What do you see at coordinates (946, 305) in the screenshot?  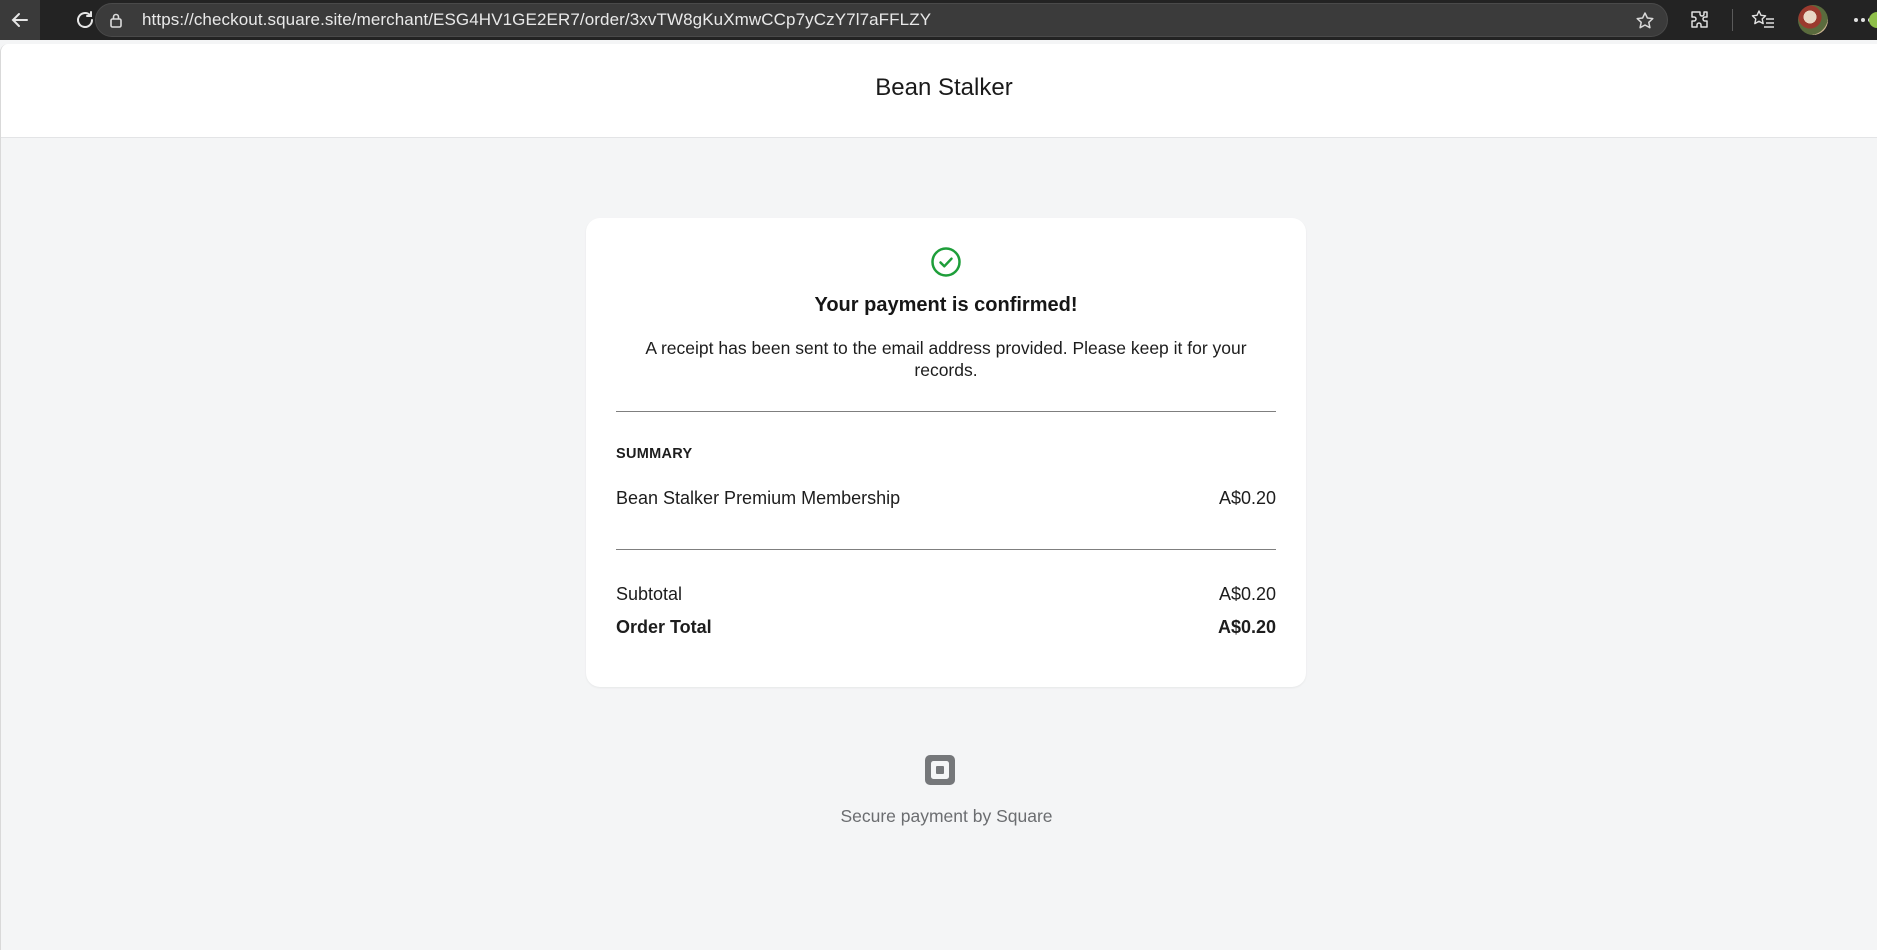 I see `confirmation-title: Your payment is confirmed!` at bounding box center [946, 305].